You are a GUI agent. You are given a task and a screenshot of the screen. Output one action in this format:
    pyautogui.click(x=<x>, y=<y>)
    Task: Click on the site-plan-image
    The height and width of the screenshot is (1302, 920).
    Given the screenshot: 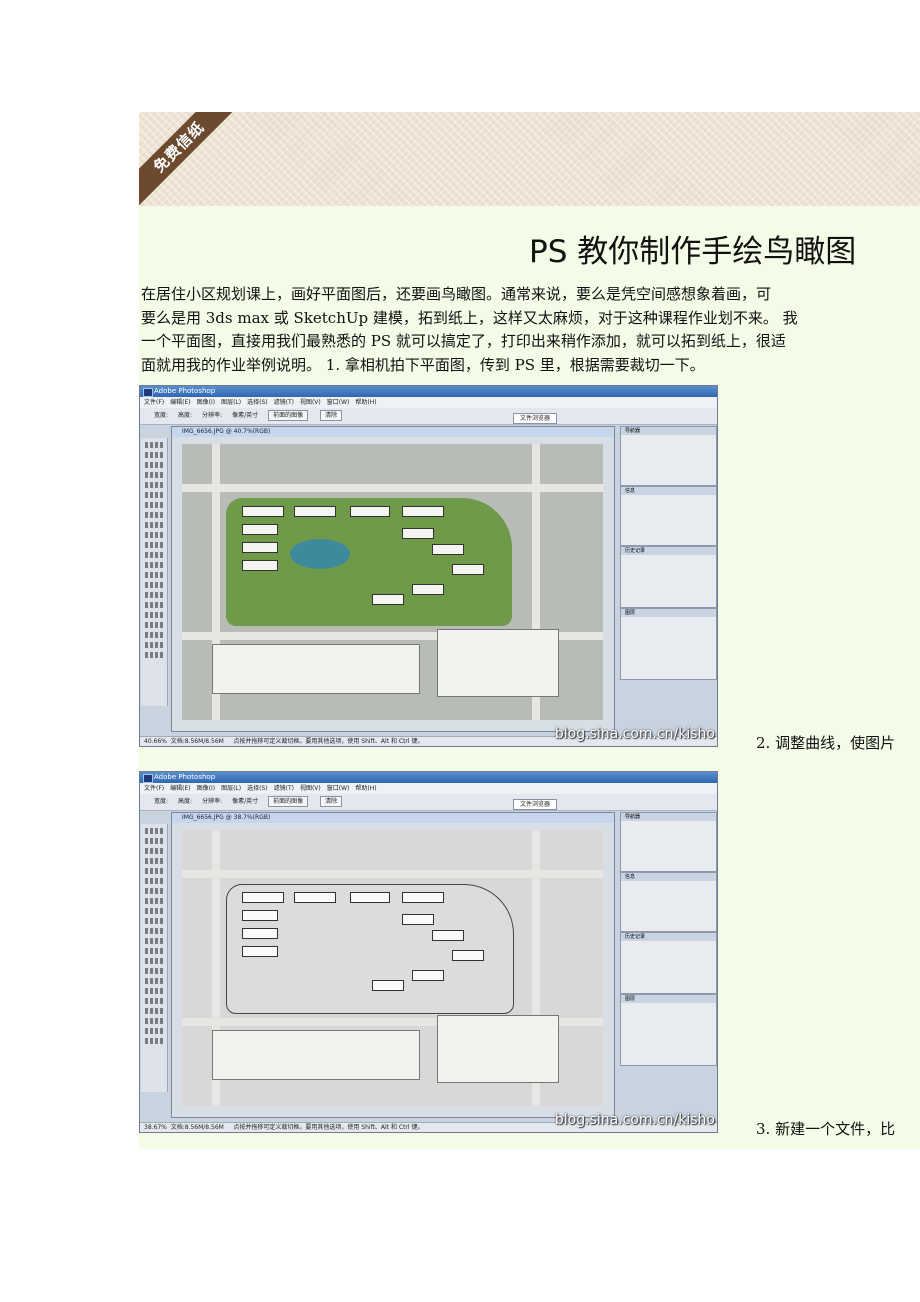 What is the action you would take?
    pyautogui.click(x=392, y=968)
    